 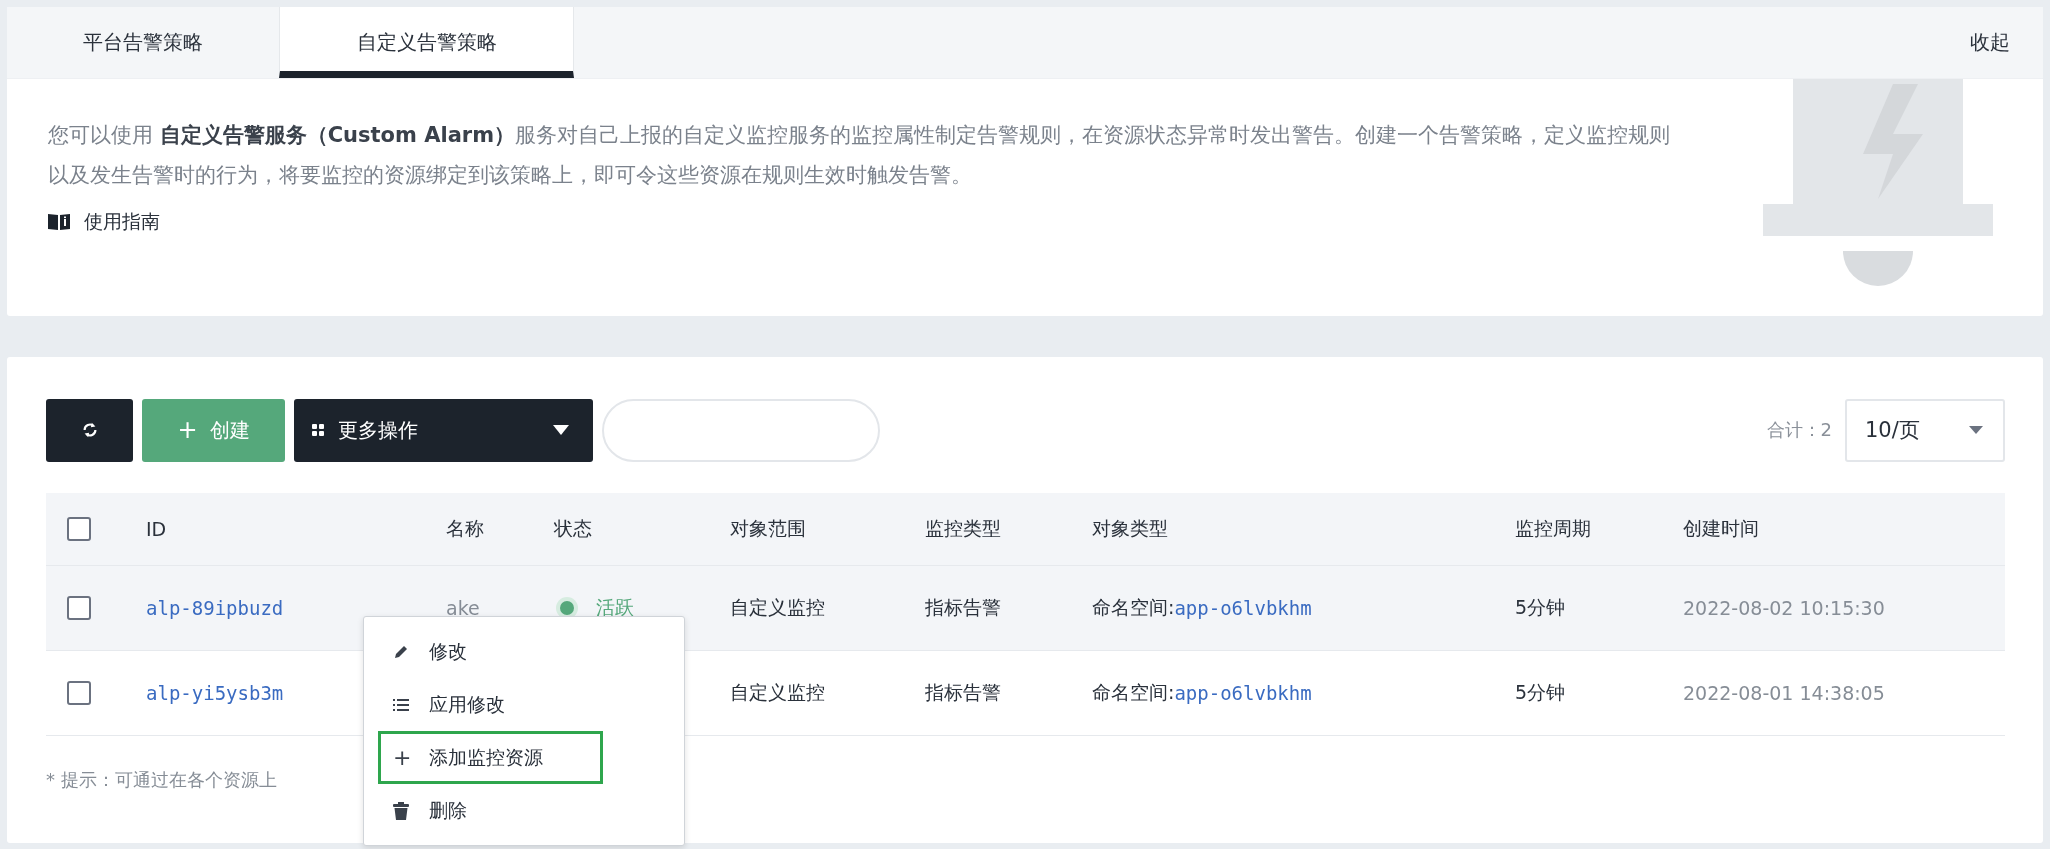 I want to click on column-header: 监控类型, so click(x=963, y=528).